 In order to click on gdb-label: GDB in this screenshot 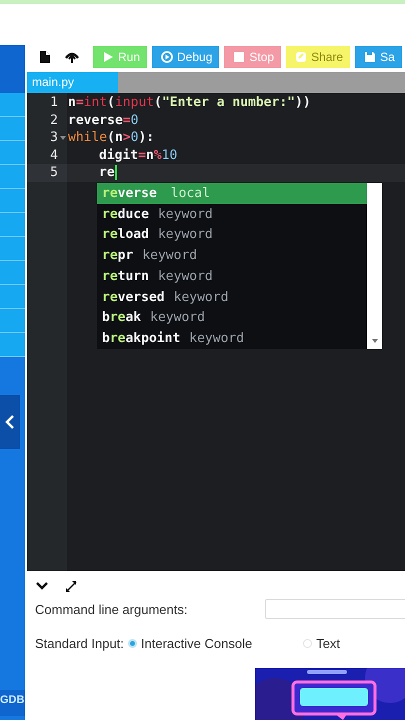, I will do `click(12, 703)`.